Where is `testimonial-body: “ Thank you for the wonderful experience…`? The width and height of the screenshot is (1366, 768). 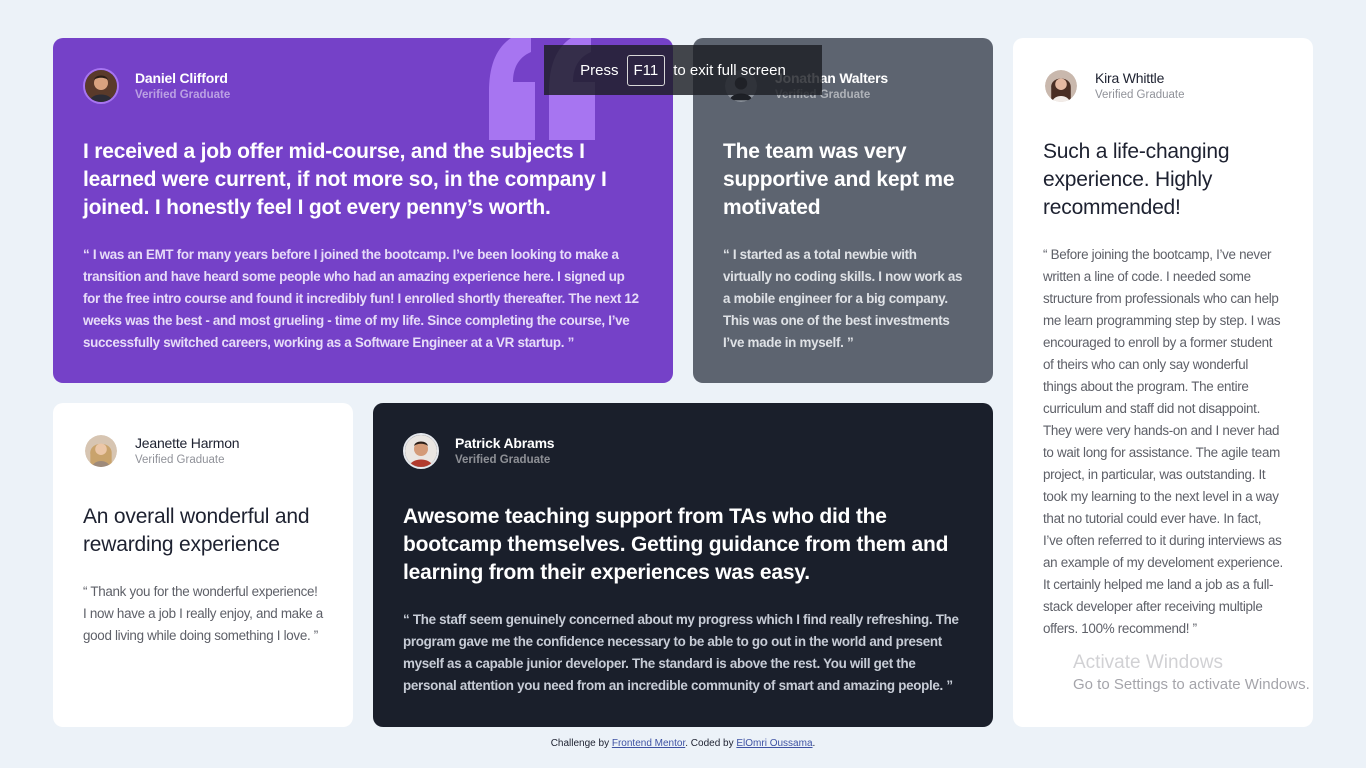
testimonial-body: “ Thank you for the wonderful experience… is located at coordinates (203, 613).